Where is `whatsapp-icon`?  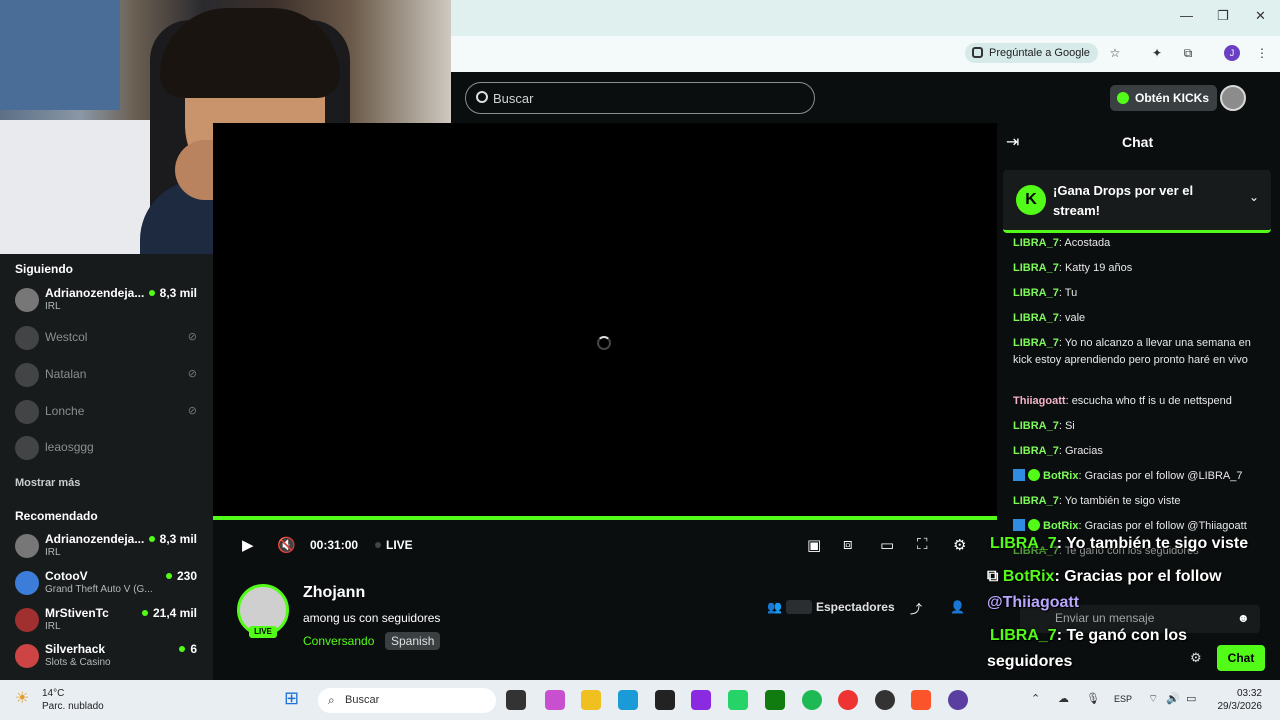
whatsapp-icon is located at coordinates (738, 700).